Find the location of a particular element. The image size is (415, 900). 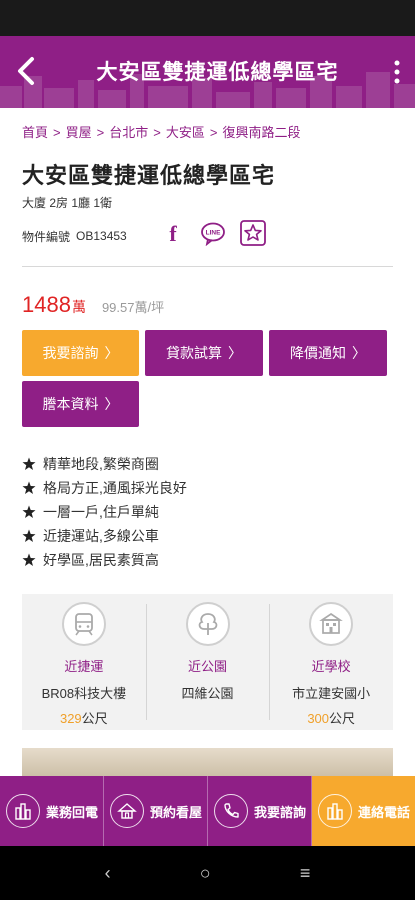

nearby-park-name: 四維公園 is located at coordinates (207, 693).